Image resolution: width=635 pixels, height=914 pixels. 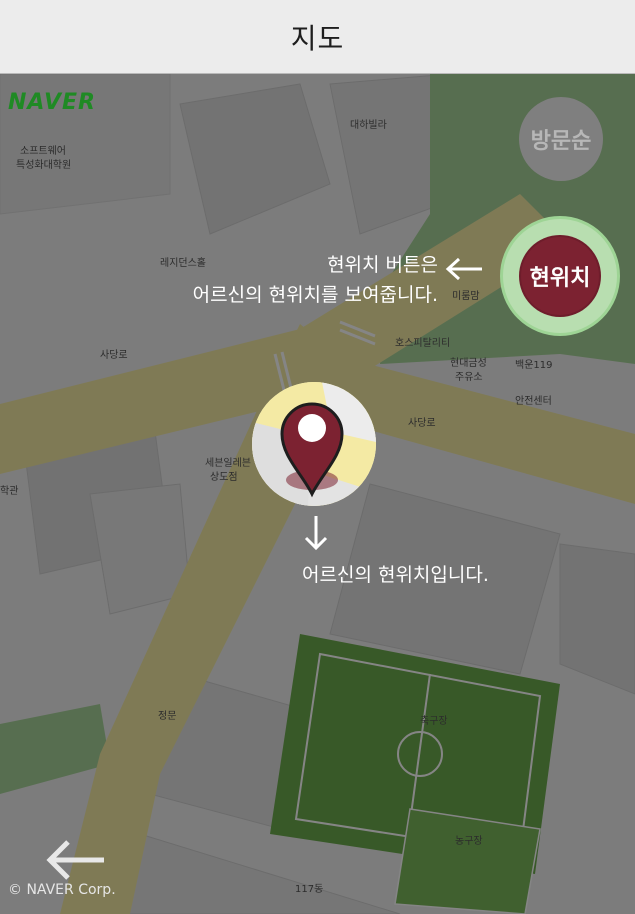 What do you see at coordinates (561, 141) in the screenshot?
I see `visit-order-label: 방문순` at bounding box center [561, 141].